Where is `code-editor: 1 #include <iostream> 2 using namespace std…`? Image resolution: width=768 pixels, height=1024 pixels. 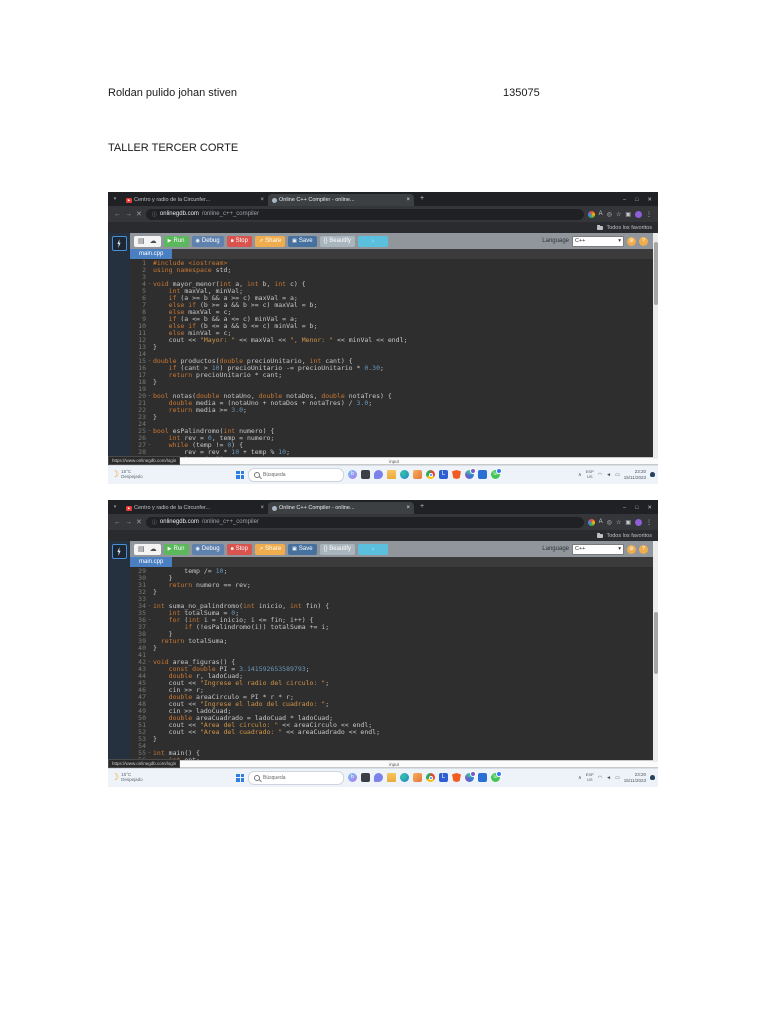 code-editor: 1 #include <iostream> 2 using namespace std… is located at coordinates (394, 358).